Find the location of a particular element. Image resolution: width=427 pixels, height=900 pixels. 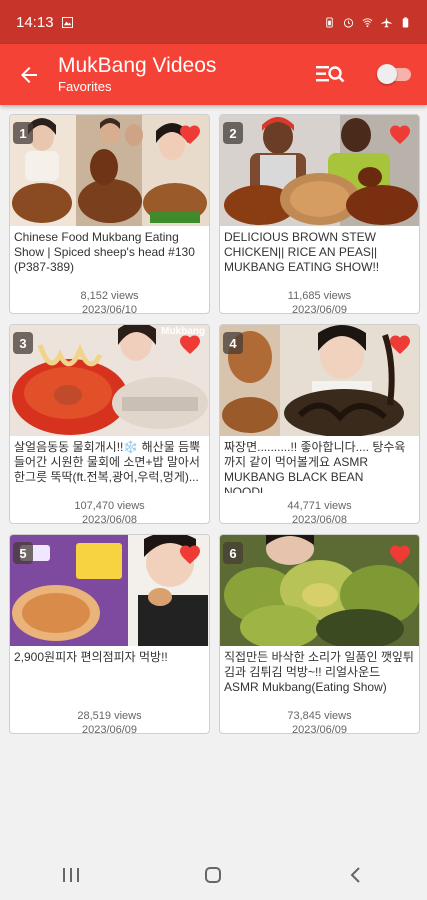

video-views: 44,771 views is located at coordinates (319, 506).